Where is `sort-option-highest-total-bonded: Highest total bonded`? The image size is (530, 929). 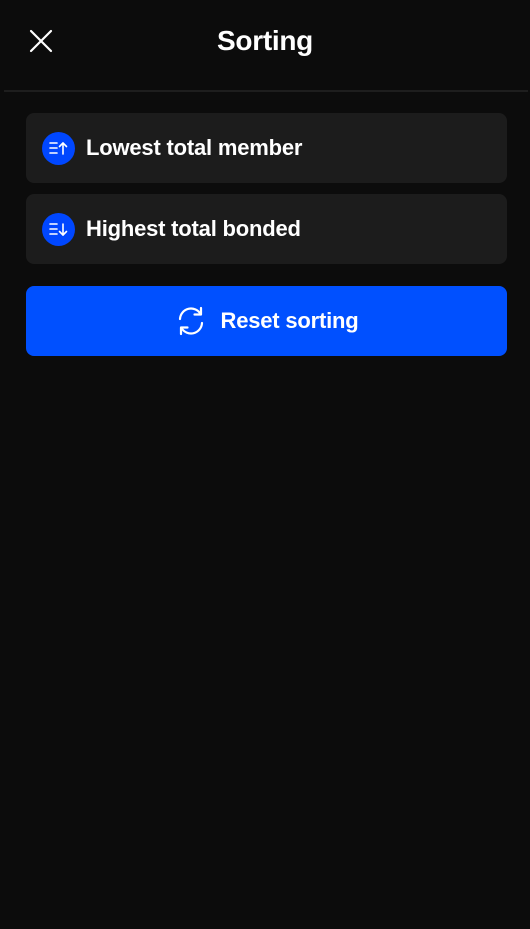
sort-option-highest-total-bonded: Highest total bonded is located at coordinates (266, 229).